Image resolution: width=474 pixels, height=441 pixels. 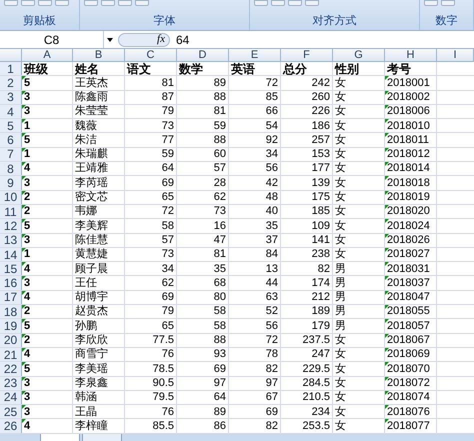 I want to click on fx-button: fx, so click(x=144, y=39).